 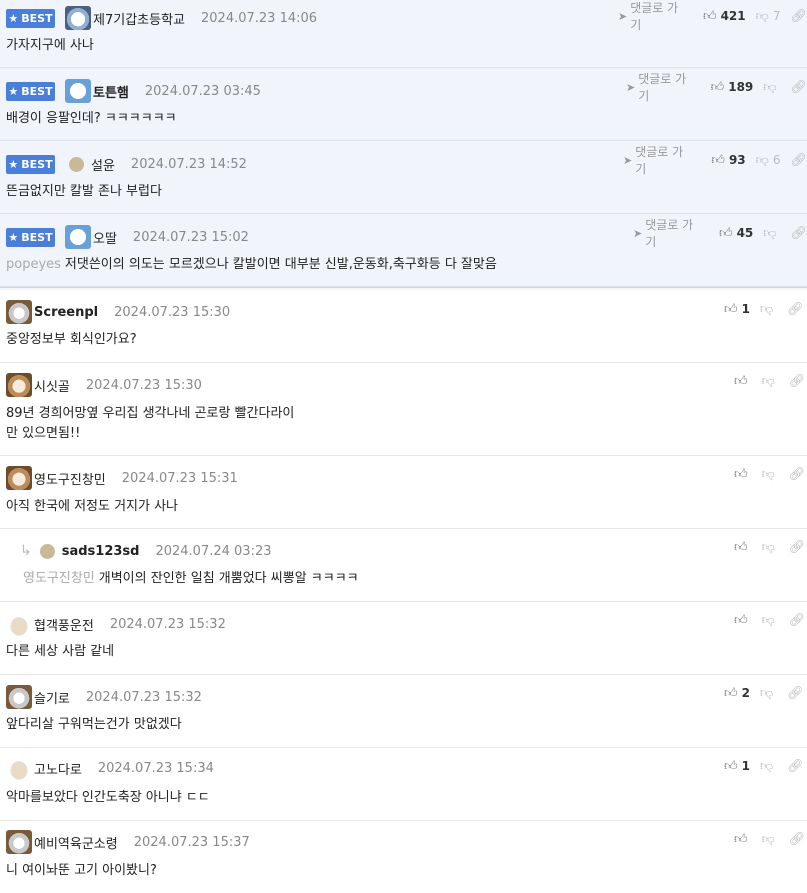 What do you see at coordinates (52, 697) in the screenshot?
I see `nickname: 슬기로` at bounding box center [52, 697].